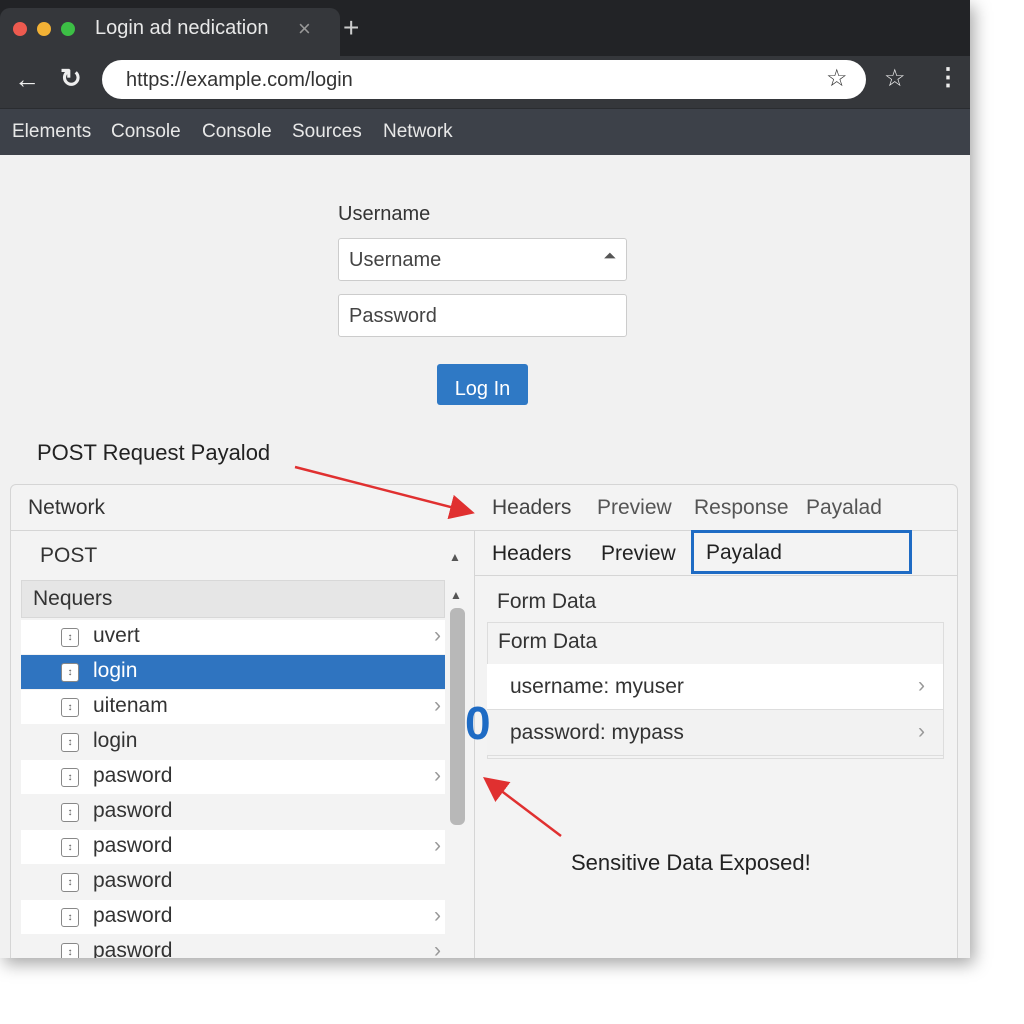 The width and height of the screenshot is (1024, 1024). I want to click on arrow-to-form-data, so click(522, 806).